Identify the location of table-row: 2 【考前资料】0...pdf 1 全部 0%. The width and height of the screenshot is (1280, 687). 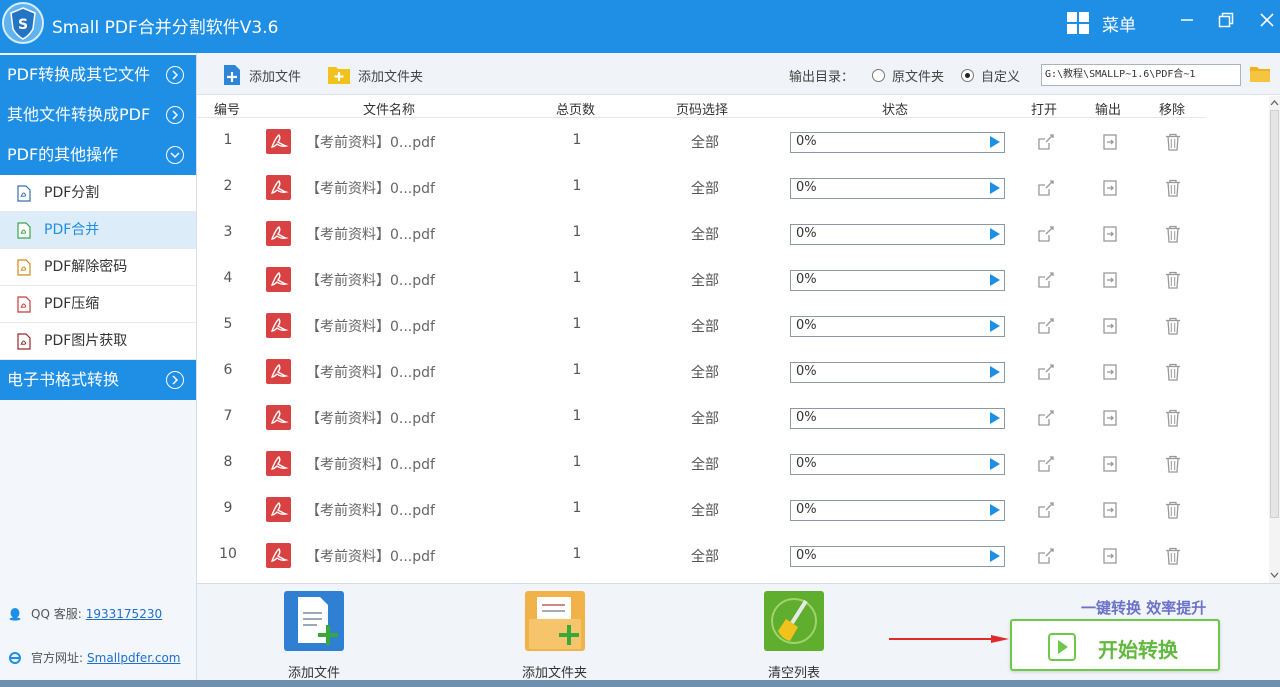
(701, 187).